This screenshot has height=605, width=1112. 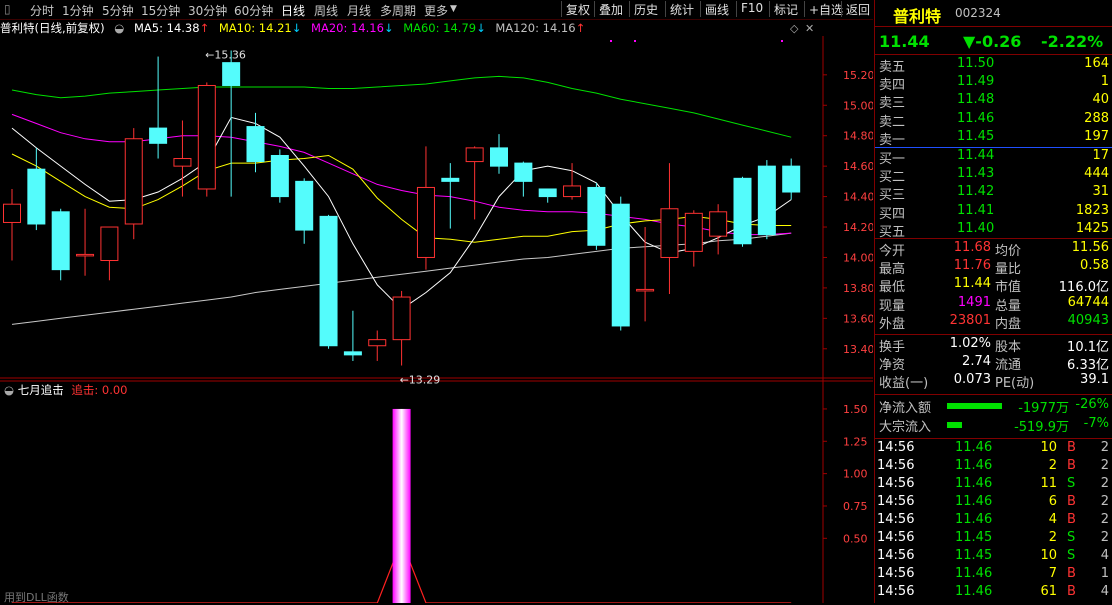 I want to click on draw-button: 画线, so click(x=714, y=9).